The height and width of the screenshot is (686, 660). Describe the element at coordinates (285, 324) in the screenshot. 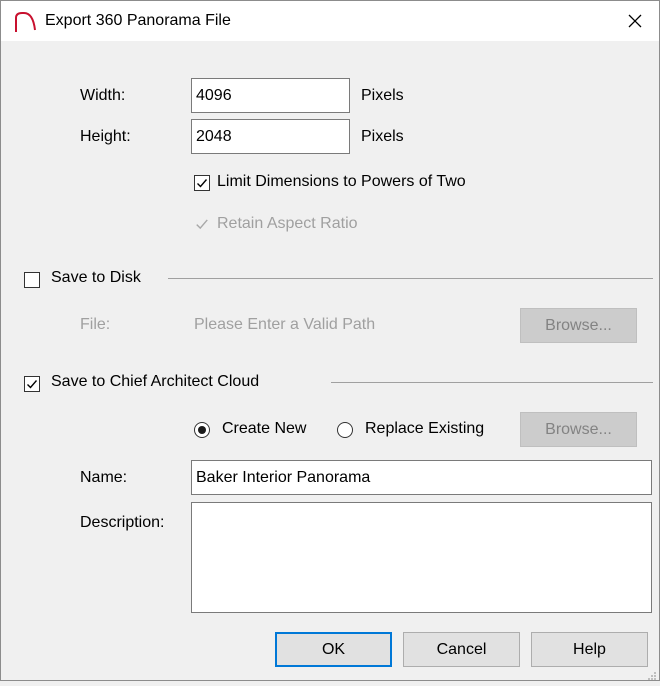

I see `file-path-placeholder: Please Enter a Valid Path` at that location.